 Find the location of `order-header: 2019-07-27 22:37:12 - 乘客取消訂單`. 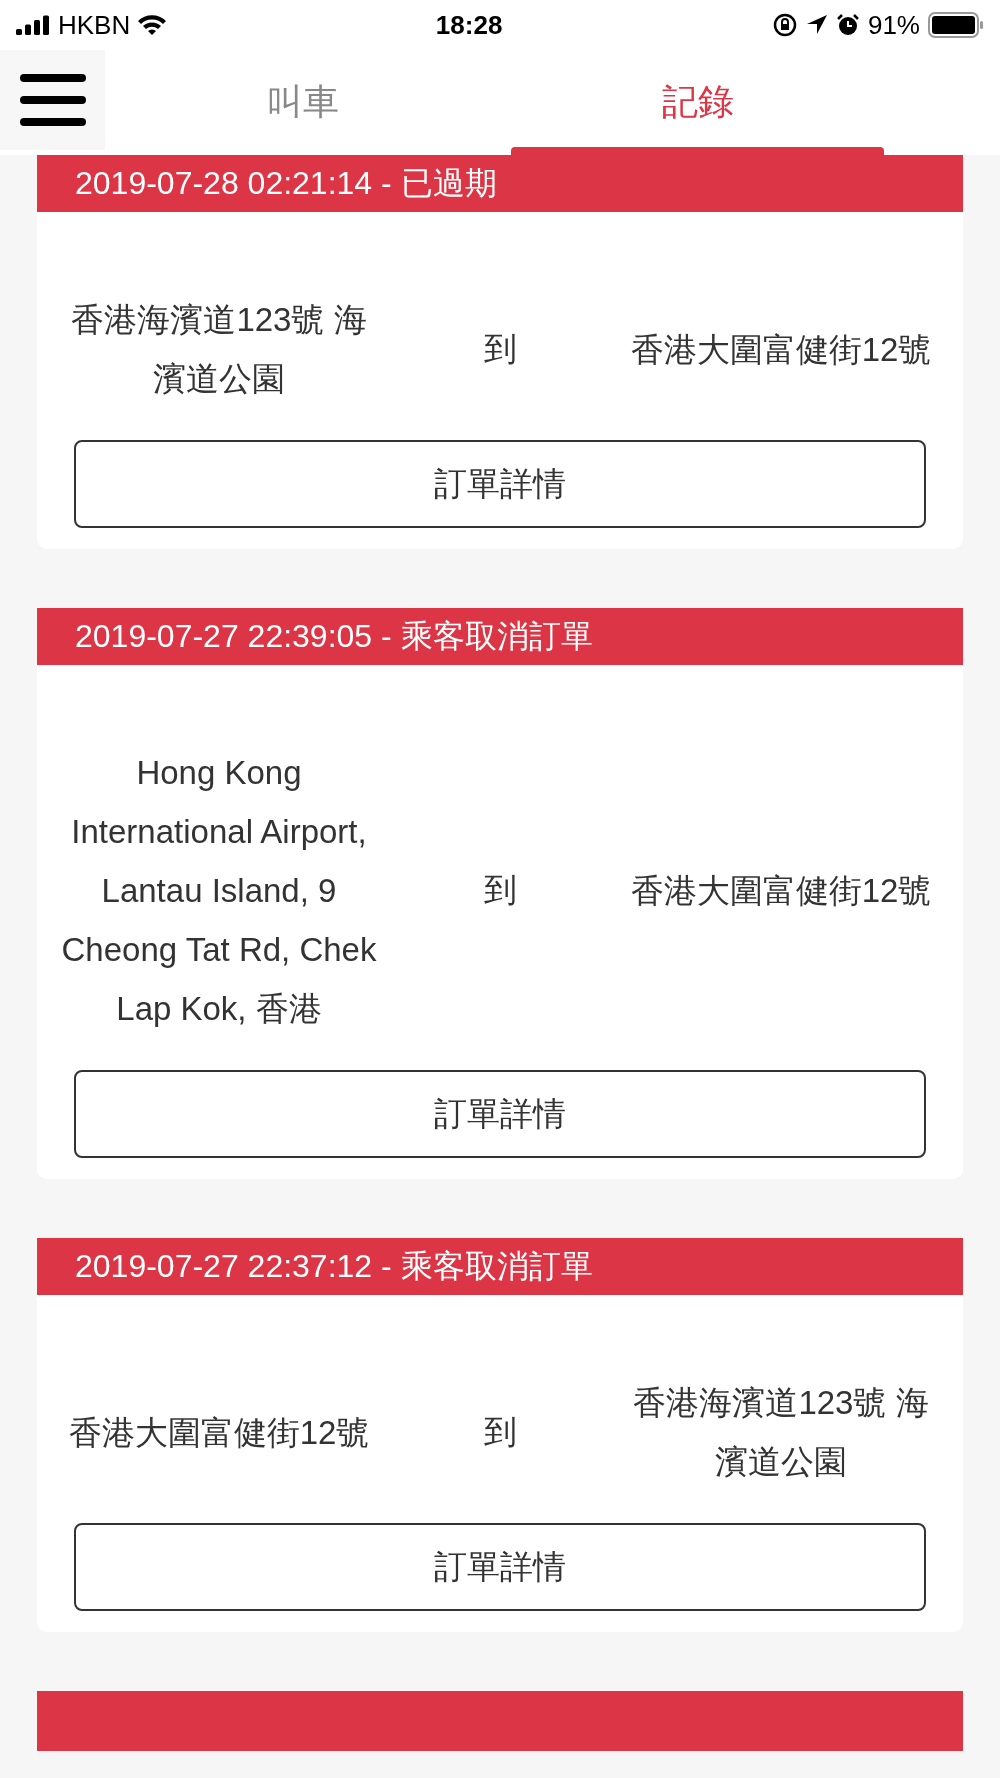

order-header: 2019-07-27 22:37:12 - 乘客取消訂單 is located at coordinates (500, 1266).